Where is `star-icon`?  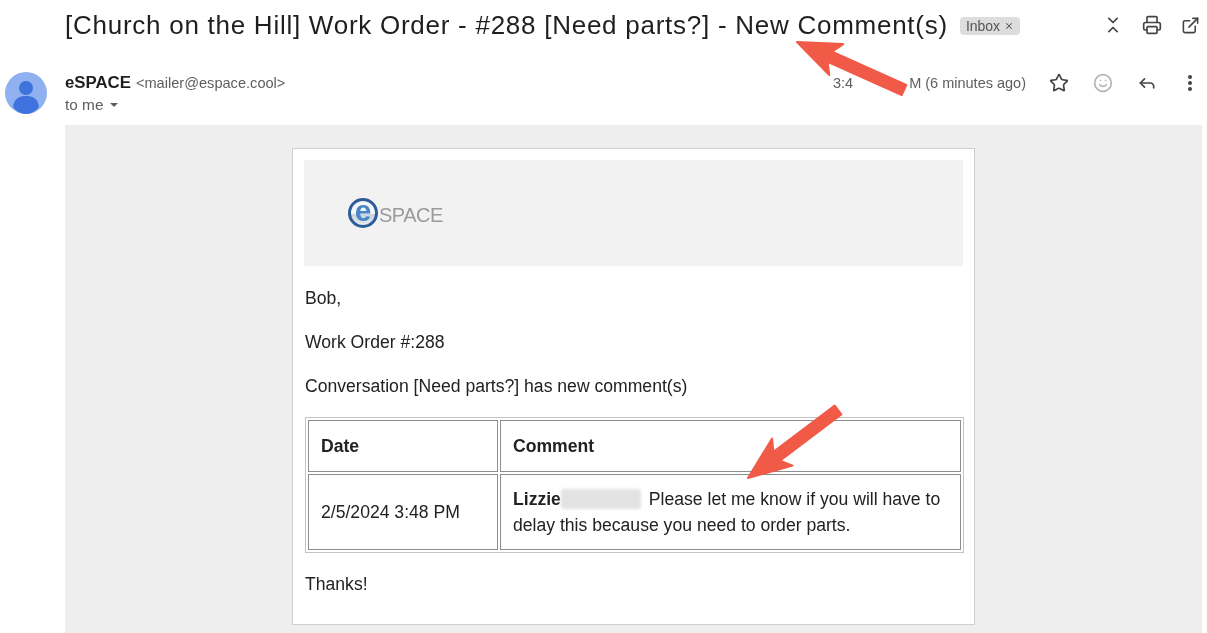 star-icon is located at coordinates (1059, 83).